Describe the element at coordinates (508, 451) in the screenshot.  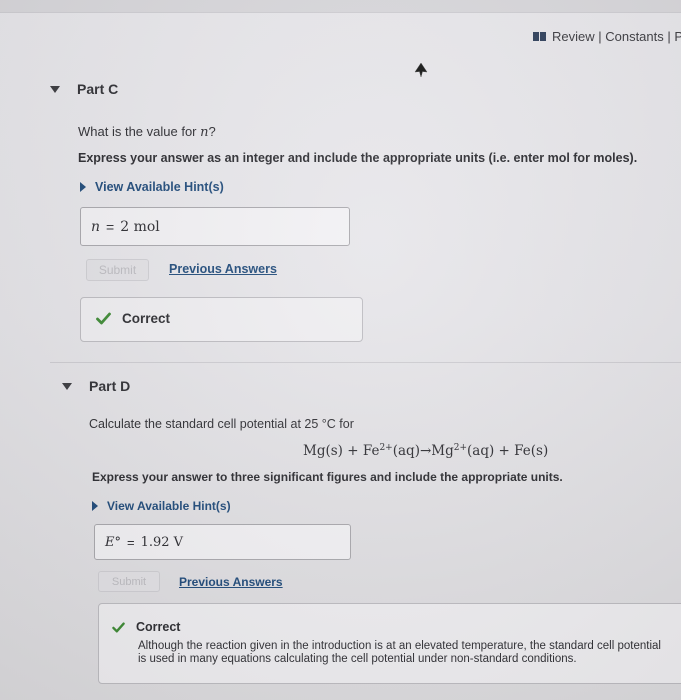
I see `eq-rhs: (aq) + Fe(s)` at that location.